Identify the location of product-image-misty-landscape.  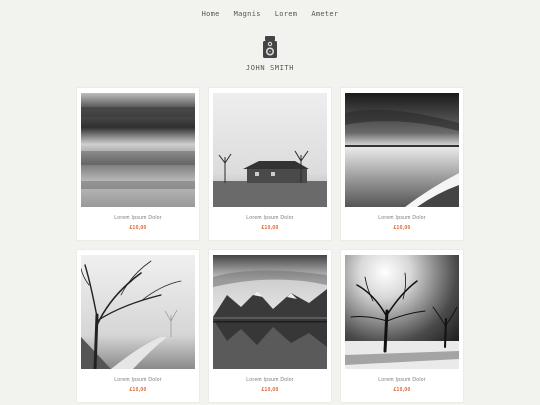
(138, 150).